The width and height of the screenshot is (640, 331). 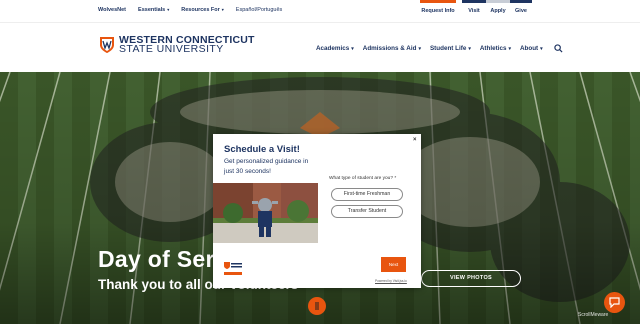 I want to click on nav-admissions: Admissions & Aid ▾, so click(x=392, y=48).